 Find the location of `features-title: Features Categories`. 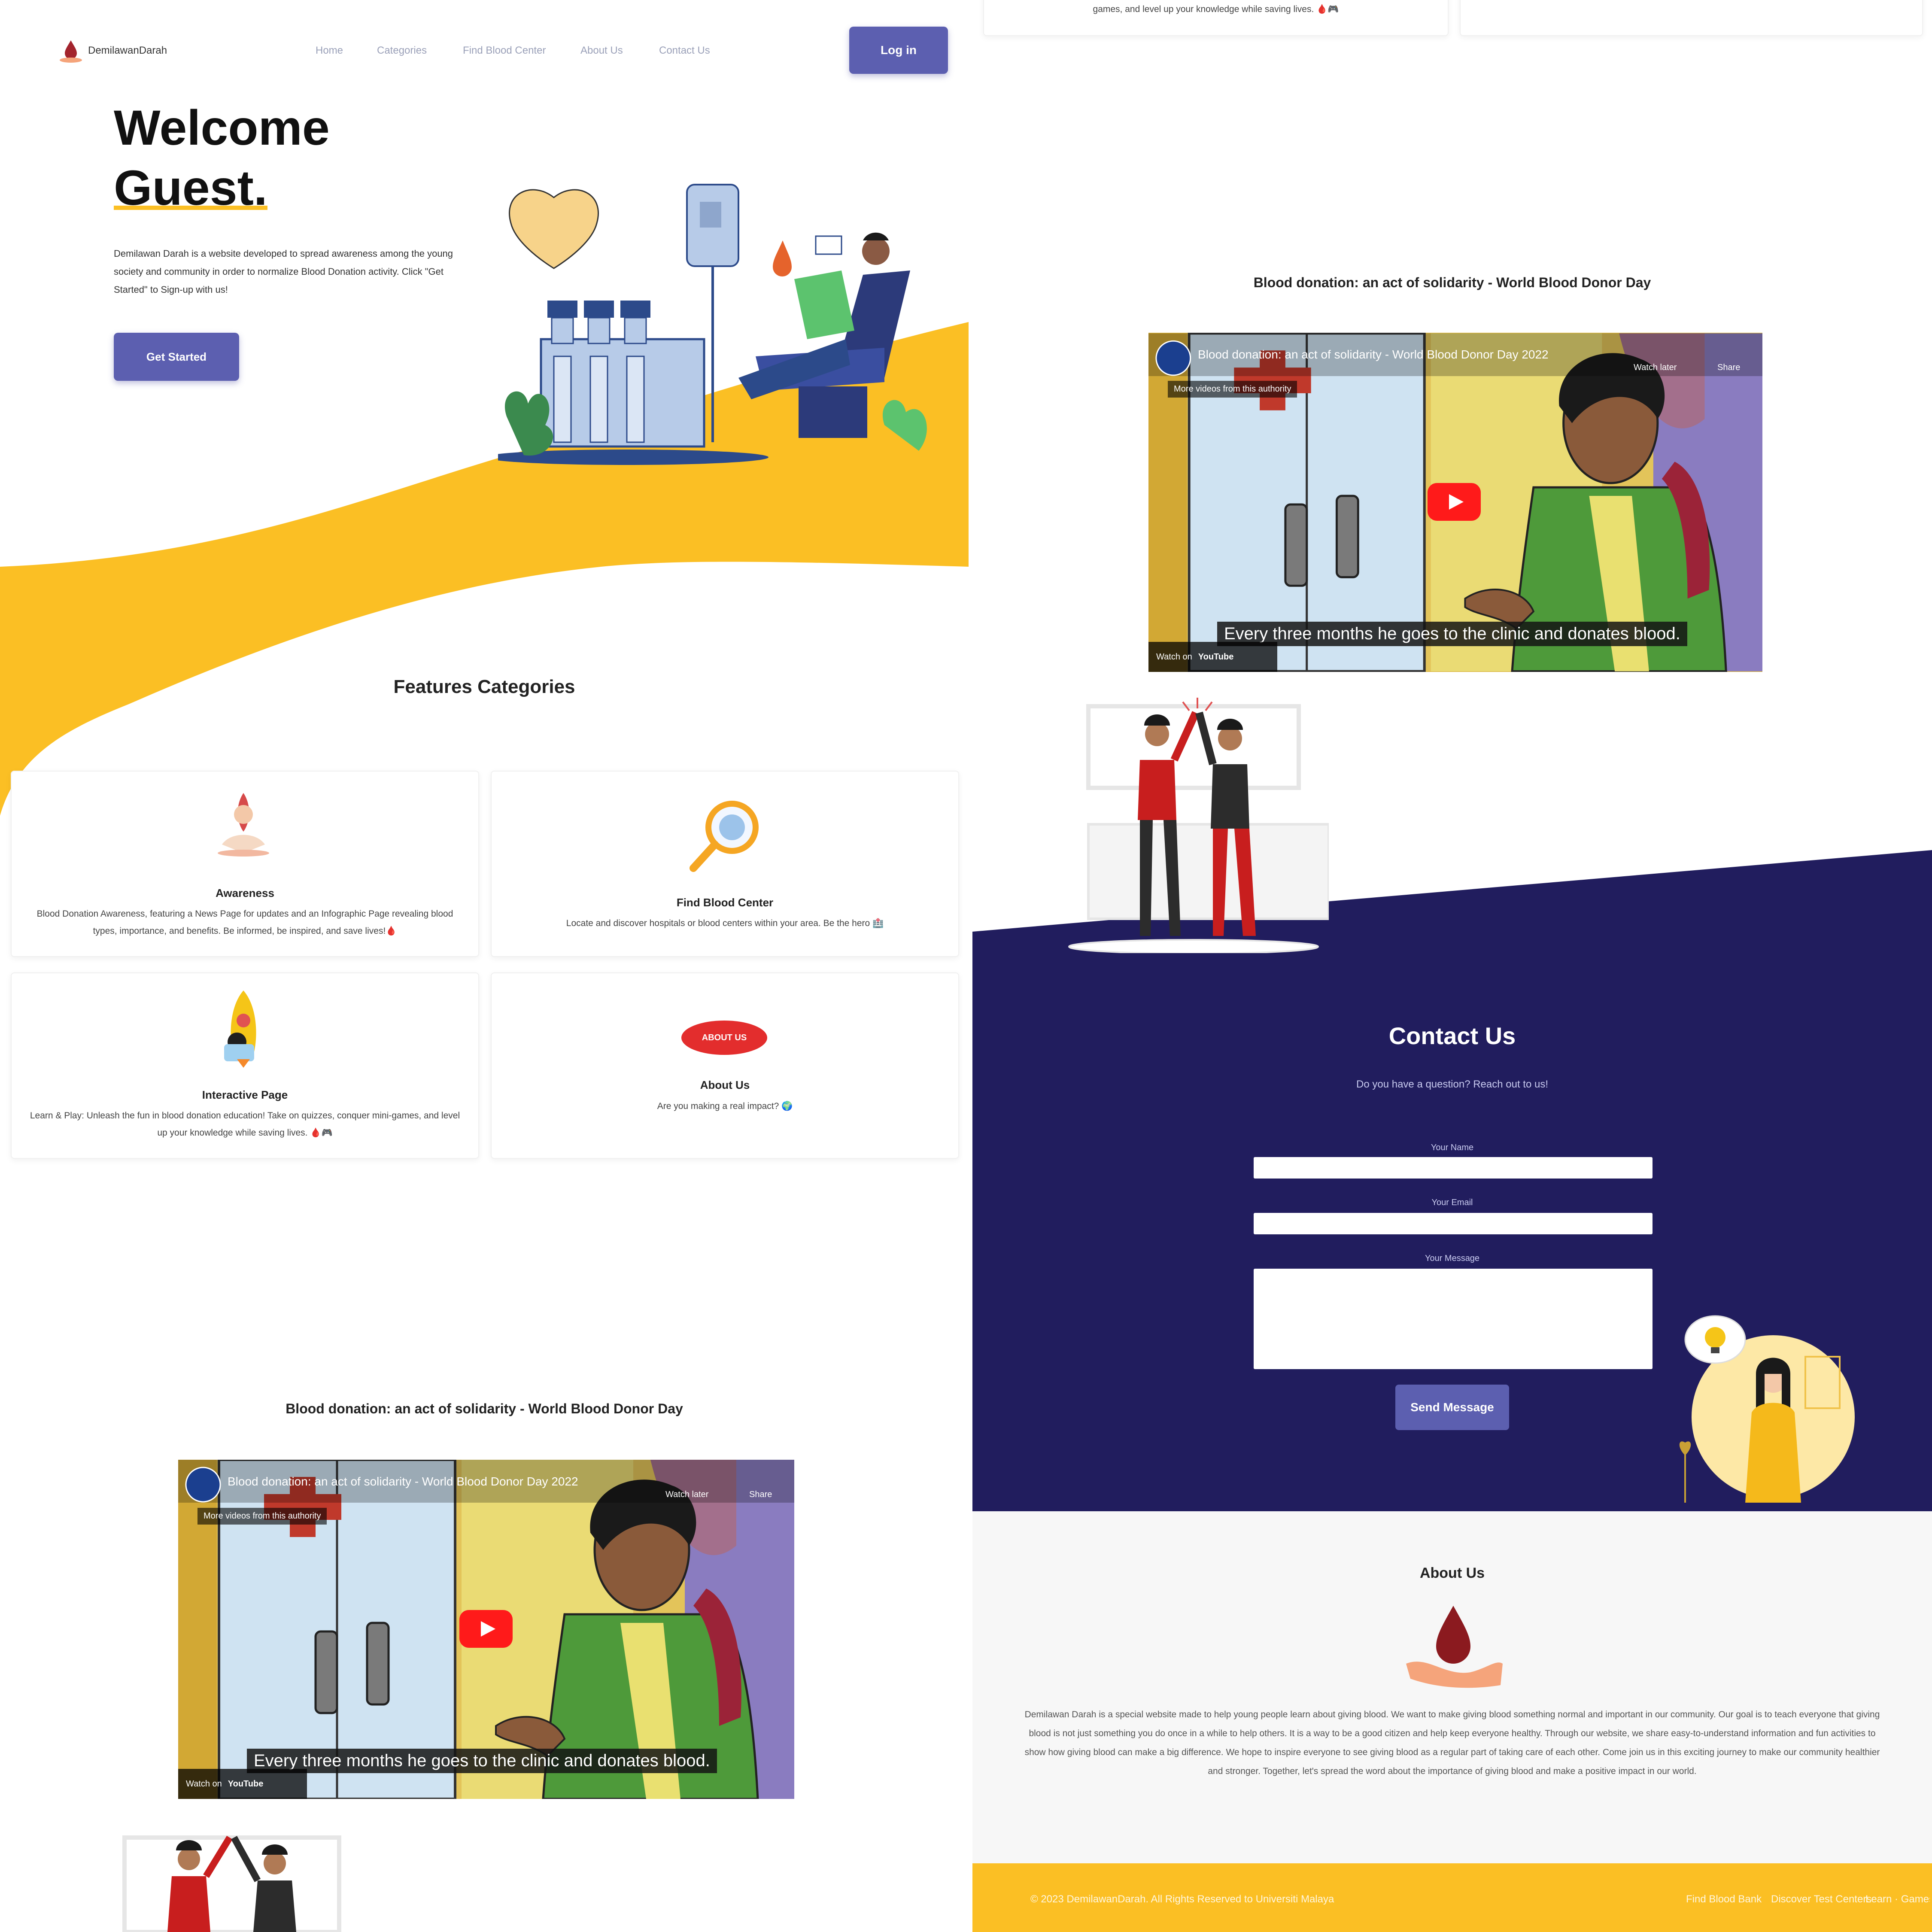

features-title: Features Categories is located at coordinates (484, 686).